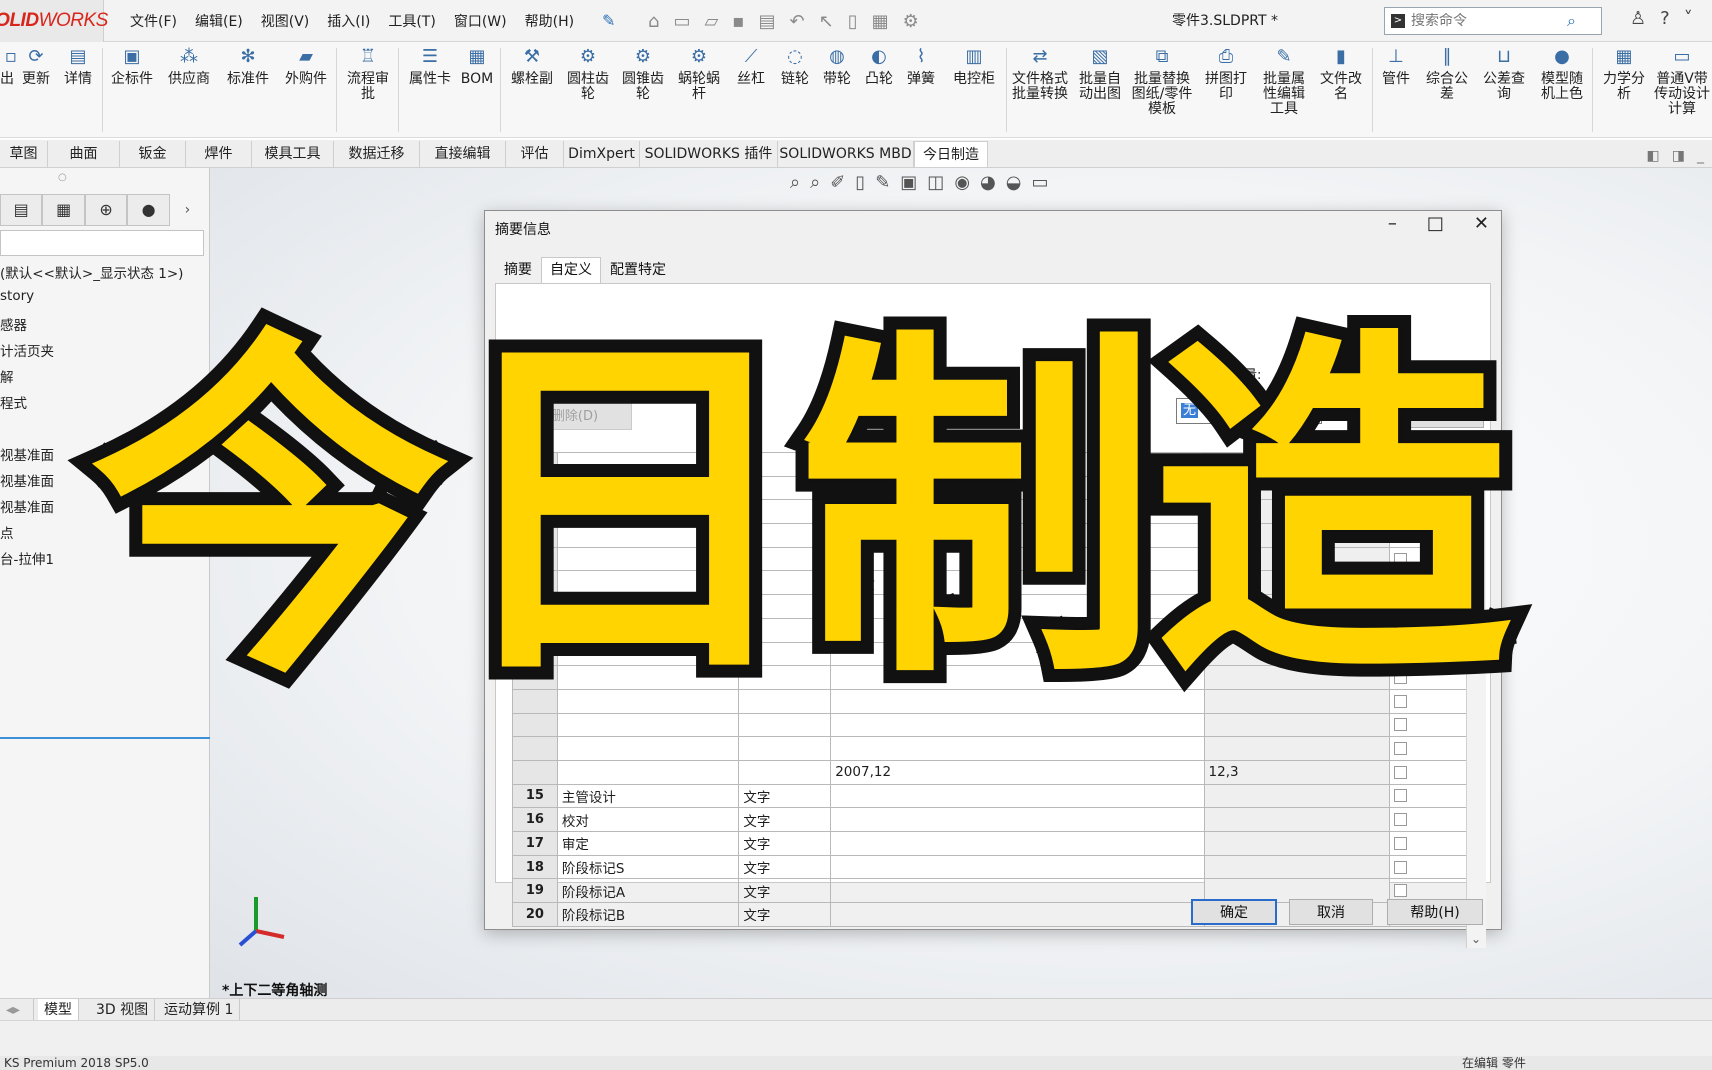 The height and width of the screenshot is (1070, 1712). I want to click on table-row: 16 校对 文字, so click(997, 819).